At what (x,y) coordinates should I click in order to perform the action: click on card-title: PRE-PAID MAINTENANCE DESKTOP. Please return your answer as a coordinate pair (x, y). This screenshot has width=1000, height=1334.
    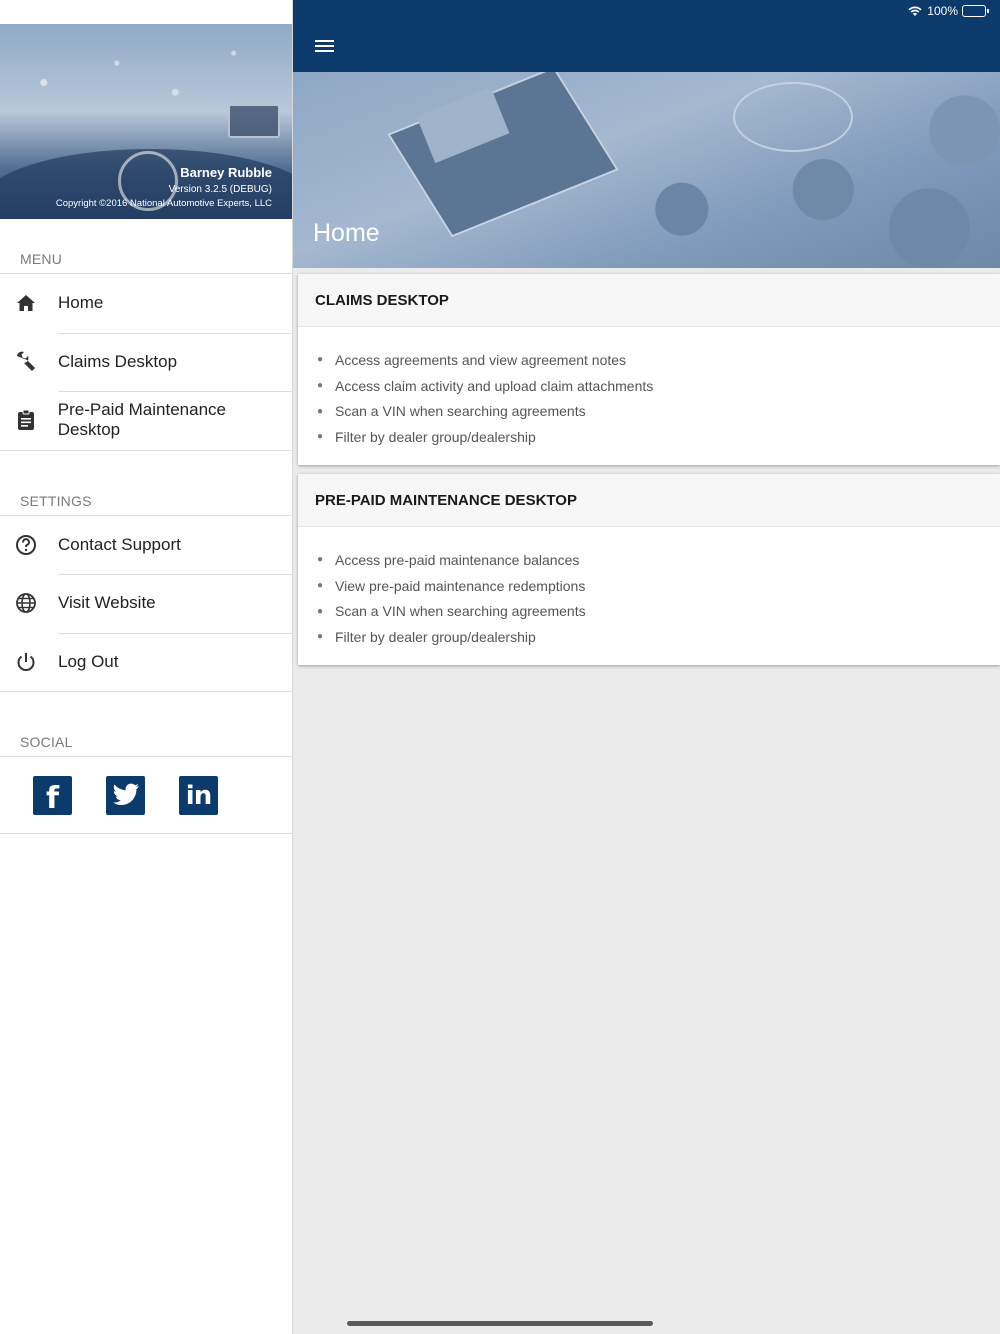
    Looking at the image, I should click on (649, 500).